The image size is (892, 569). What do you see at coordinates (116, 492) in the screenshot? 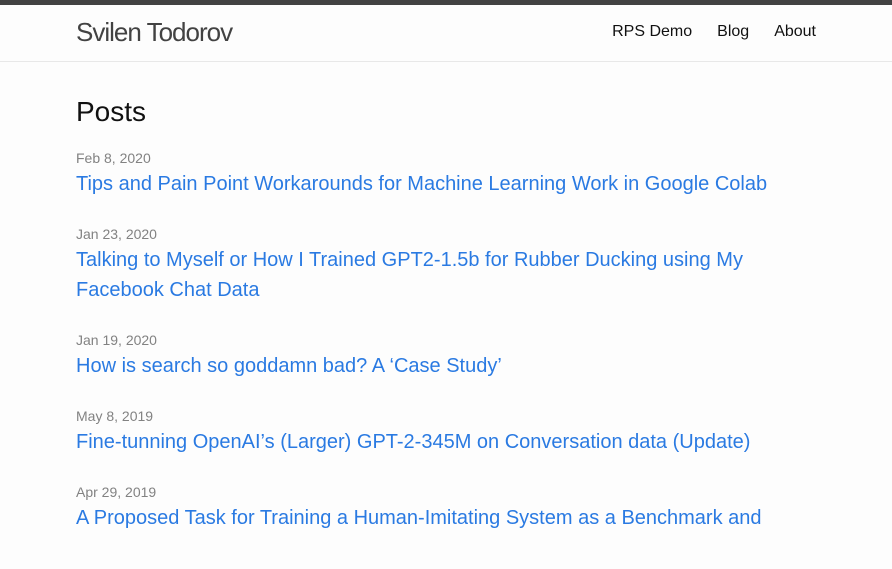
I see `post-date: Apr 29, 2019` at bounding box center [116, 492].